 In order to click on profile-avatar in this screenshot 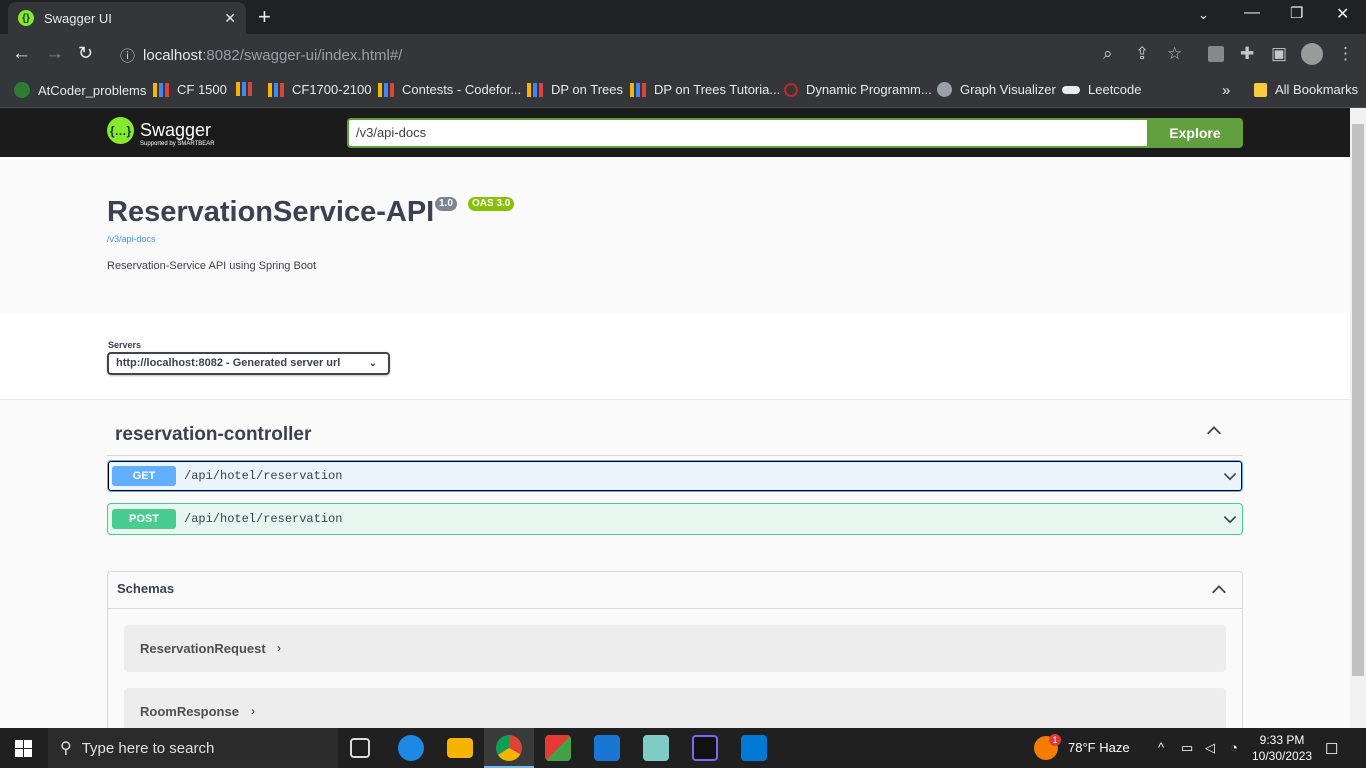, I will do `click(1312, 54)`.